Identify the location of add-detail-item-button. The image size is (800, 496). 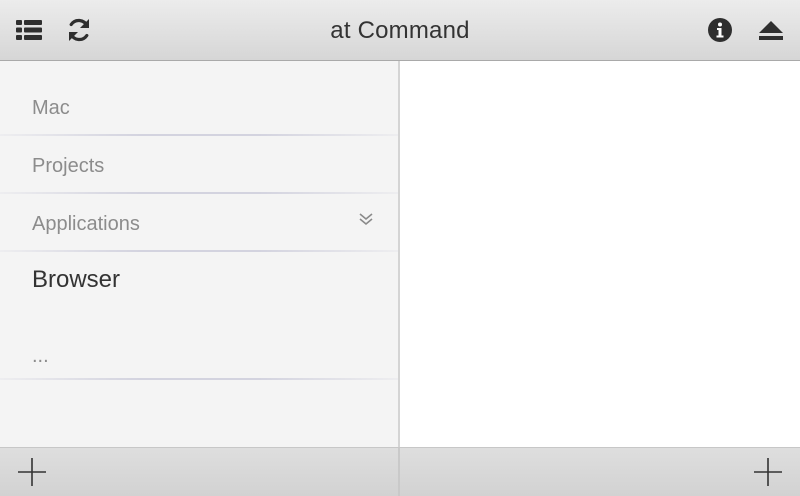
(768, 472).